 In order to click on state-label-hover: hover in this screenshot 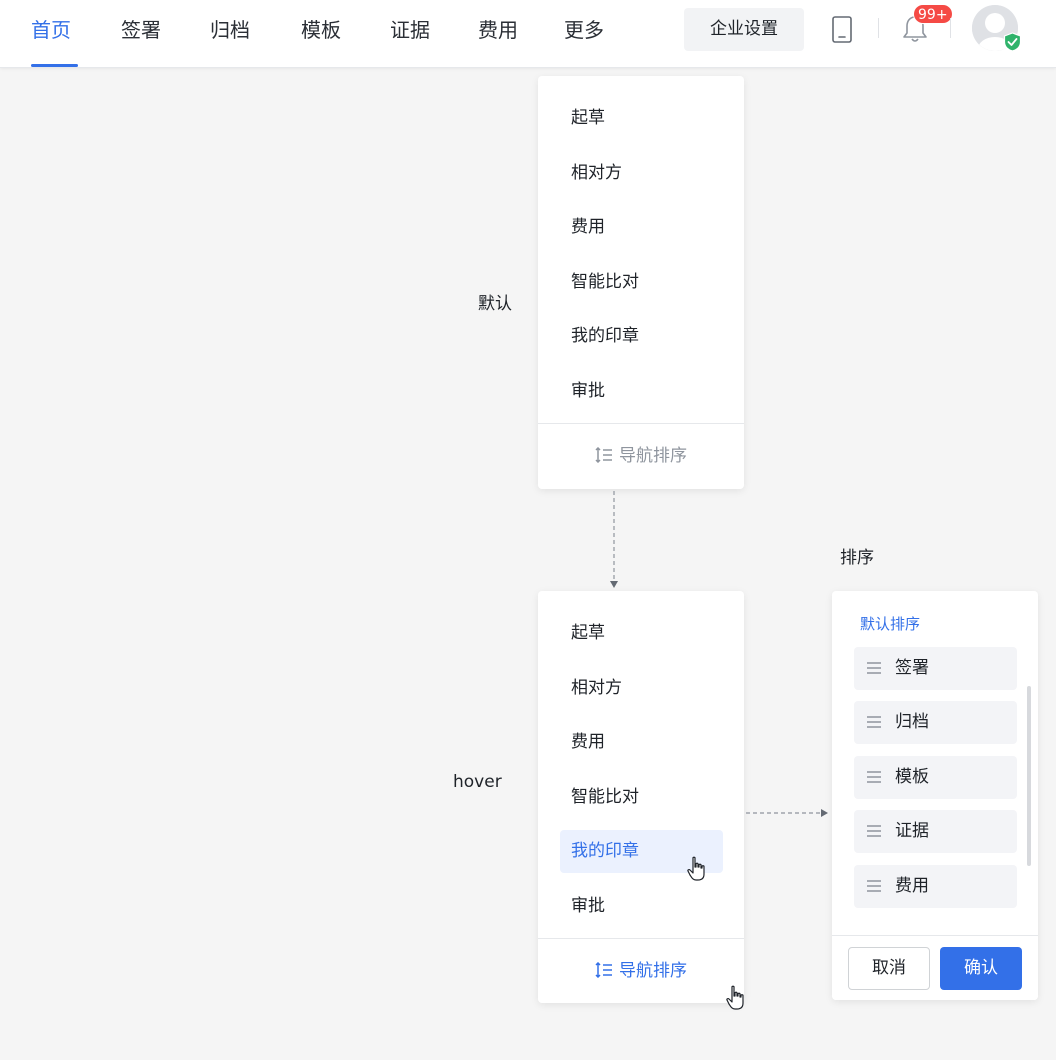, I will do `click(477, 782)`.